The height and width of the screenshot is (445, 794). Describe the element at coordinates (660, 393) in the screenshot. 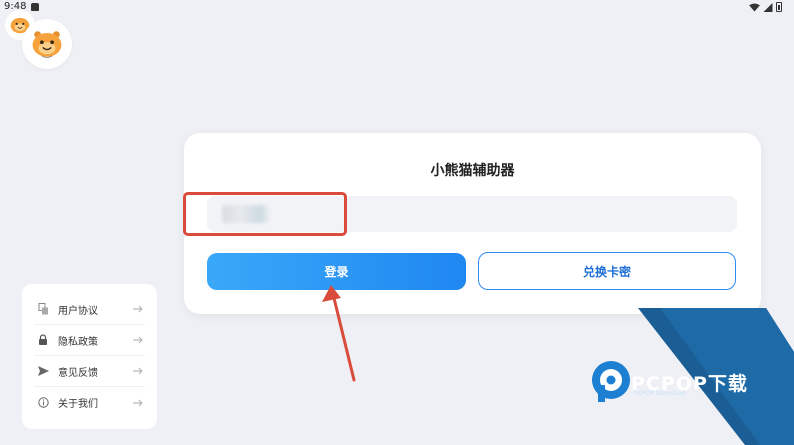

I see `watermark-subtitle: PCPOP Download` at that location.